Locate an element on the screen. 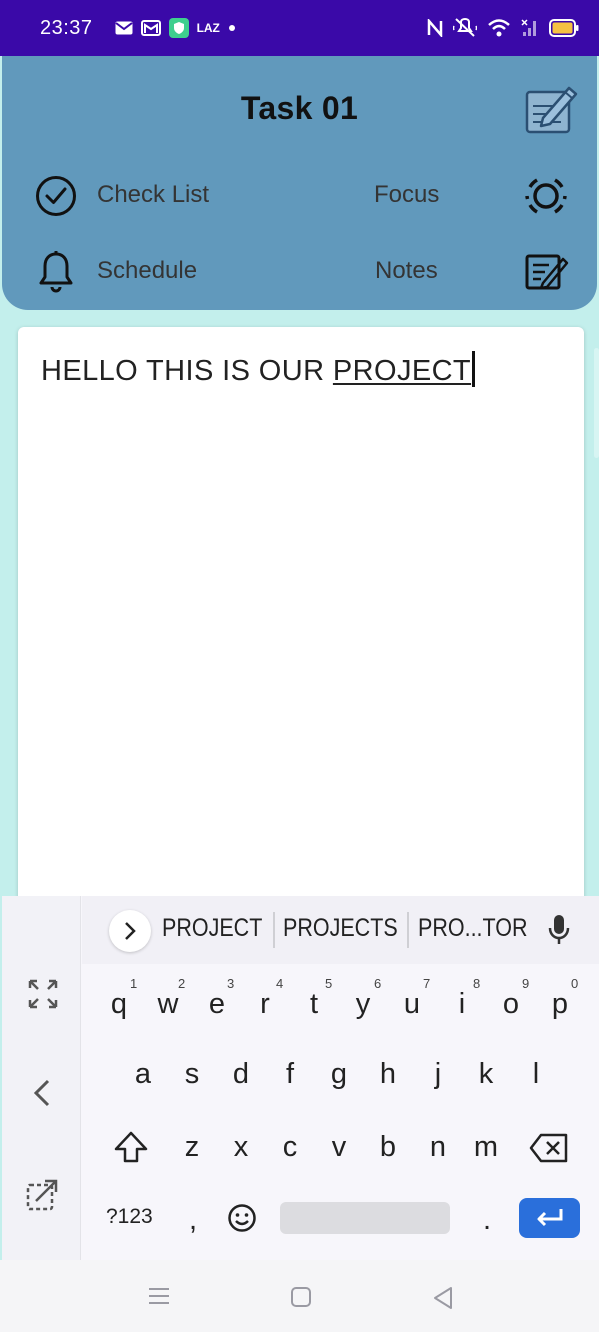 Image resolution: width=599 pixels, height=1332 pixels. key-c: c is located at coordinates (290, 1147).